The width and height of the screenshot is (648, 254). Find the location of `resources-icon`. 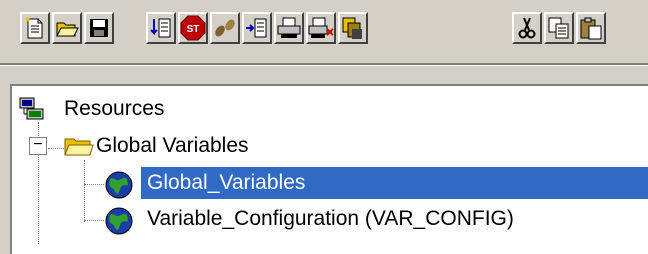

resources-icon is located at coordinates (32, 111).